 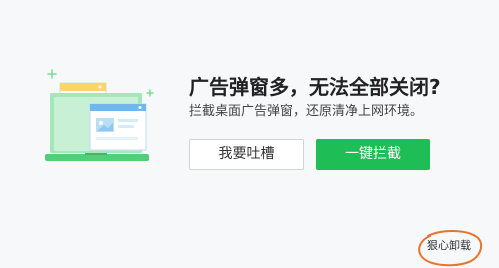 I want to click on one-click-block-button: 一键拦截, so click(x=373, y=154).